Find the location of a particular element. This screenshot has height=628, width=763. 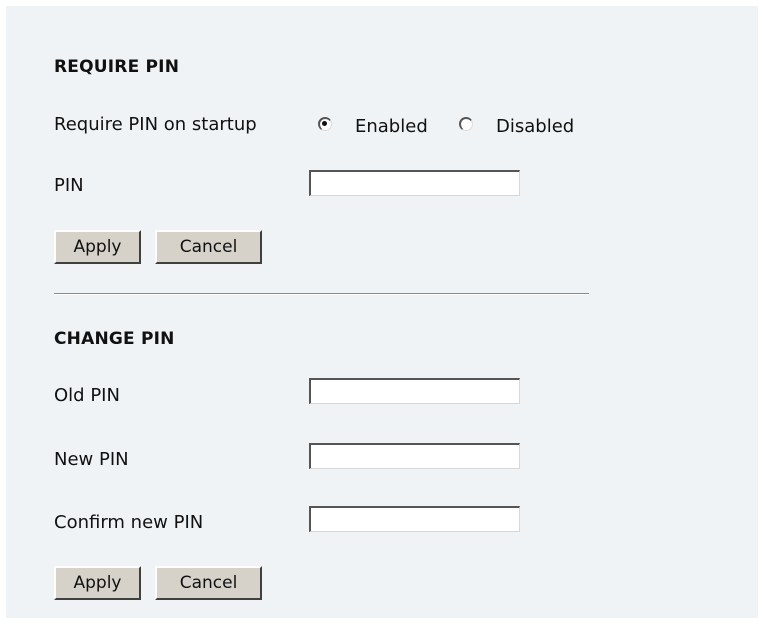

require-pin-heading: REQUIRE PIN is located at coordinates (117, 67).